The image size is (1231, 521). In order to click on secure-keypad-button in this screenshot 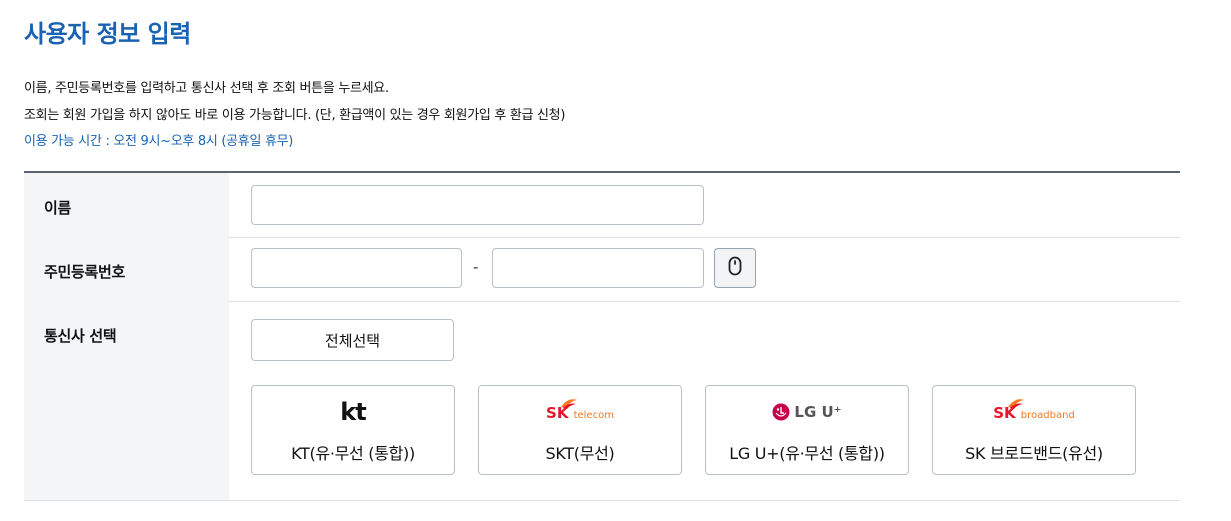, I will do `click(735, 268)`.